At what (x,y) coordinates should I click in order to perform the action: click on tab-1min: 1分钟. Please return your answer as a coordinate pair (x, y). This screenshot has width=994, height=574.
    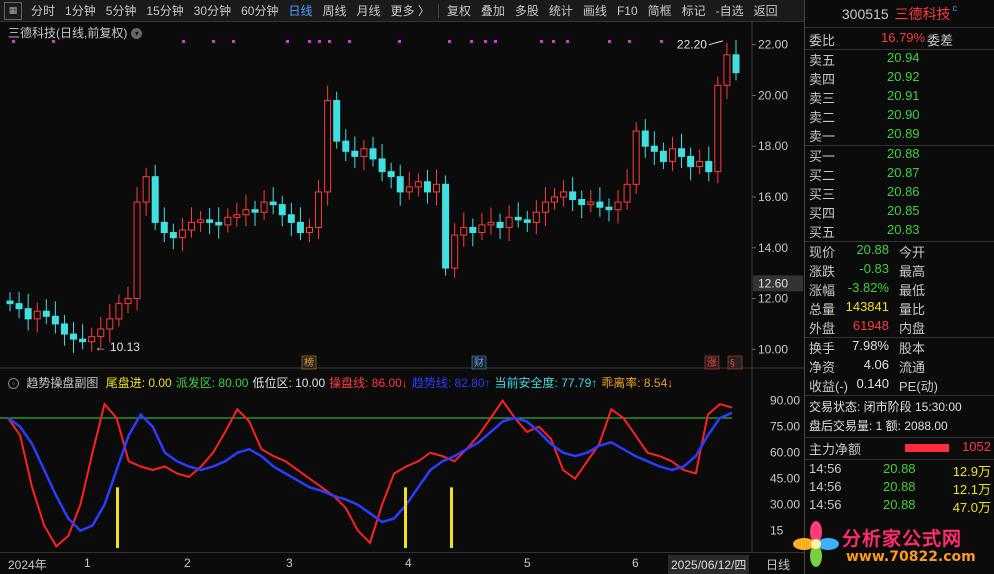
    Looking at the image, I should click on (80, 10).